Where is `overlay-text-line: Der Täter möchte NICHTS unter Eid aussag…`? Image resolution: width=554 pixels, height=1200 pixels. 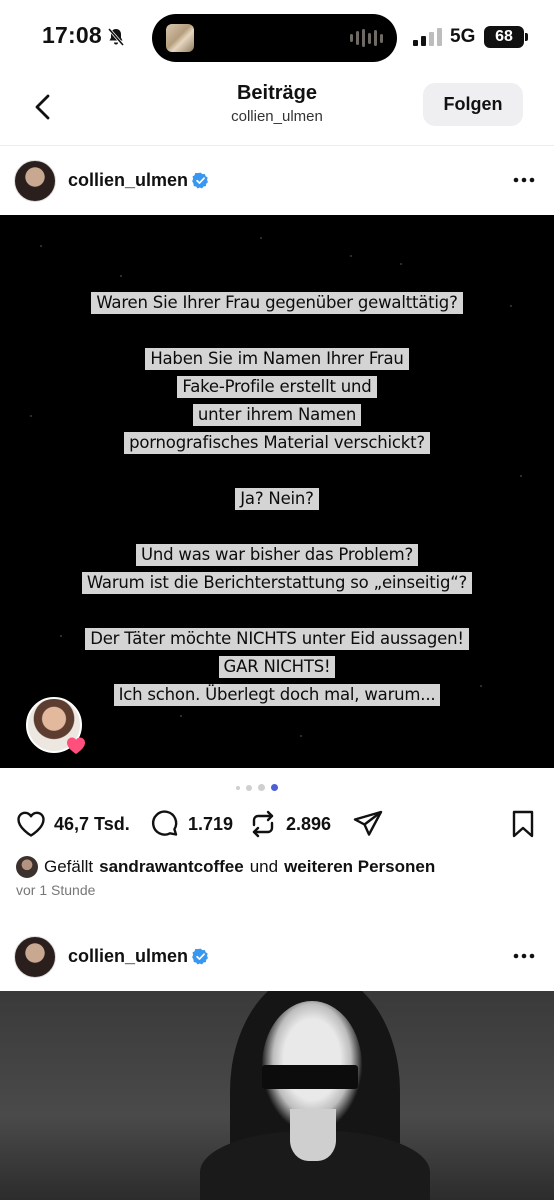
overlay-text-line: Der Täter möchte NICHTS unter Eid aussag… is located at coordinates (277, 639).